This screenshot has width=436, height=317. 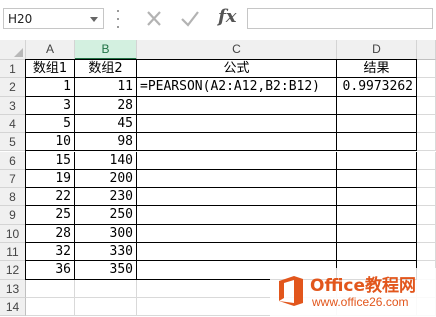 What do you see at coordinates (377, 160) in the screenshot?
I see `cell-d6` at bounding box center [377, 160].